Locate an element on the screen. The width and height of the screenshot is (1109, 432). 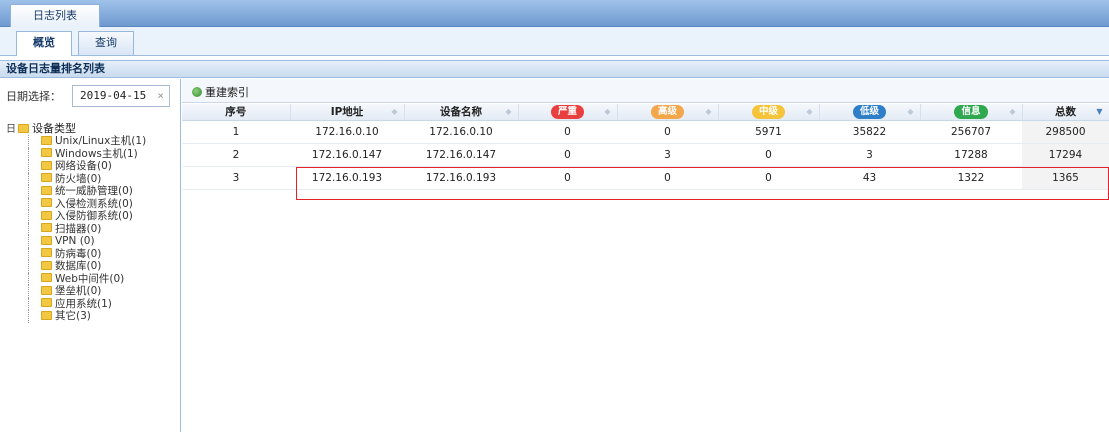
cell-info: 256707 is located at coordinates (971, 132).